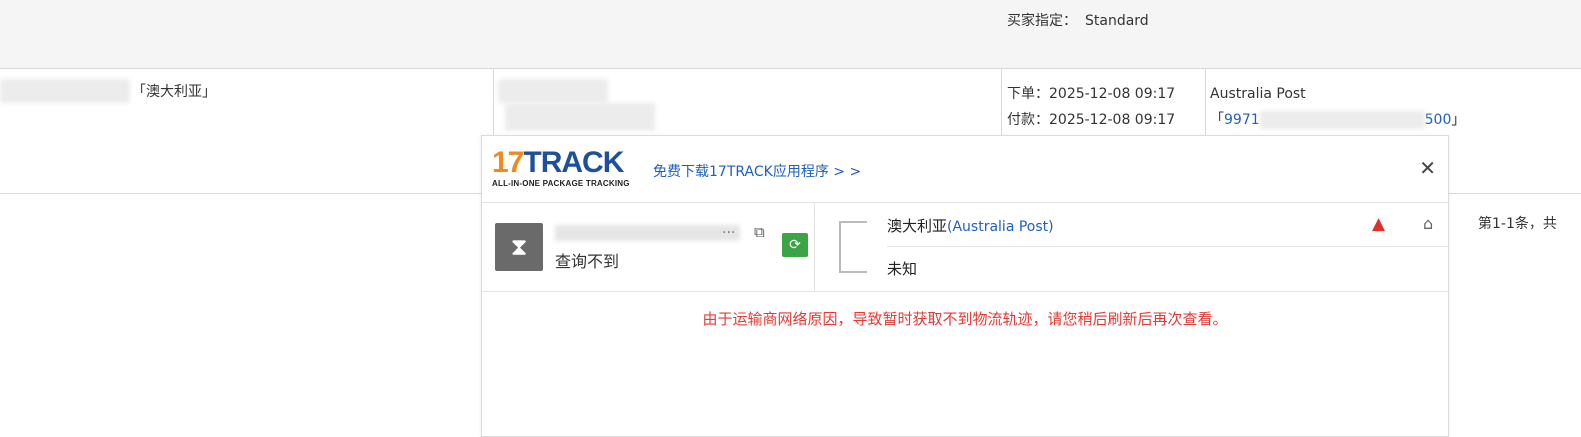 The width and height of the screenshot is (1581, 437). I want to click on home-icon: ⌂, so click(1428, 223).